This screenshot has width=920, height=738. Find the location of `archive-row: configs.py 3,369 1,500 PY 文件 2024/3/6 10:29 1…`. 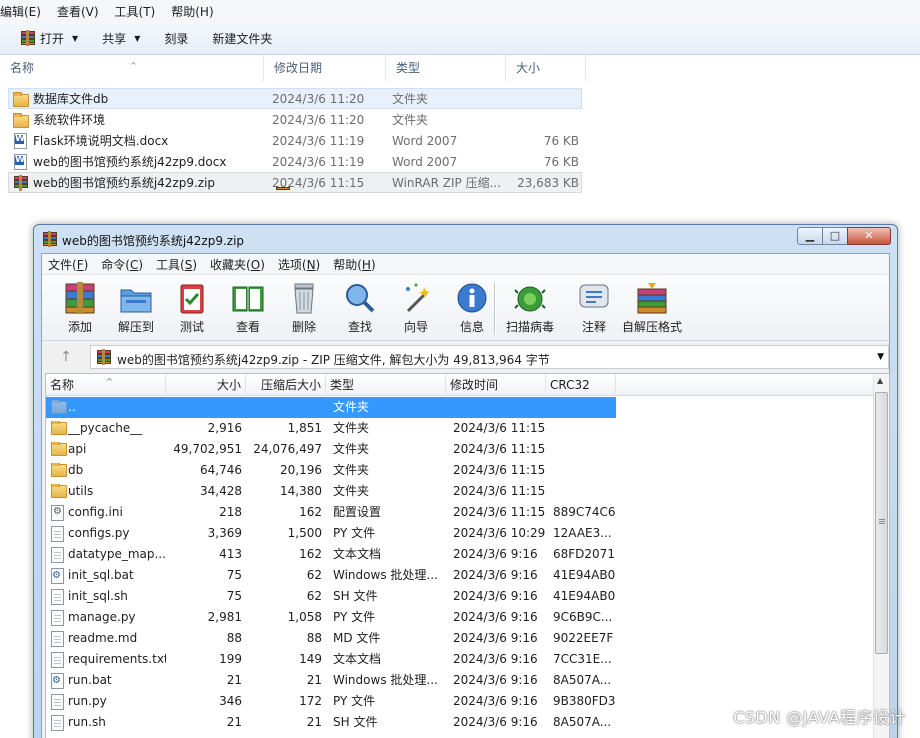

archive-row: configs.py 3,369 1,500 PY 文件 2024/3/6 10:29 1… is located at coordinates (331, 533).